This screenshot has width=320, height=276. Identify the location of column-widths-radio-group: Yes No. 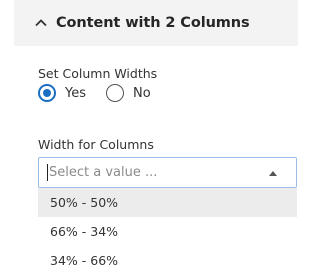
(104, 93).